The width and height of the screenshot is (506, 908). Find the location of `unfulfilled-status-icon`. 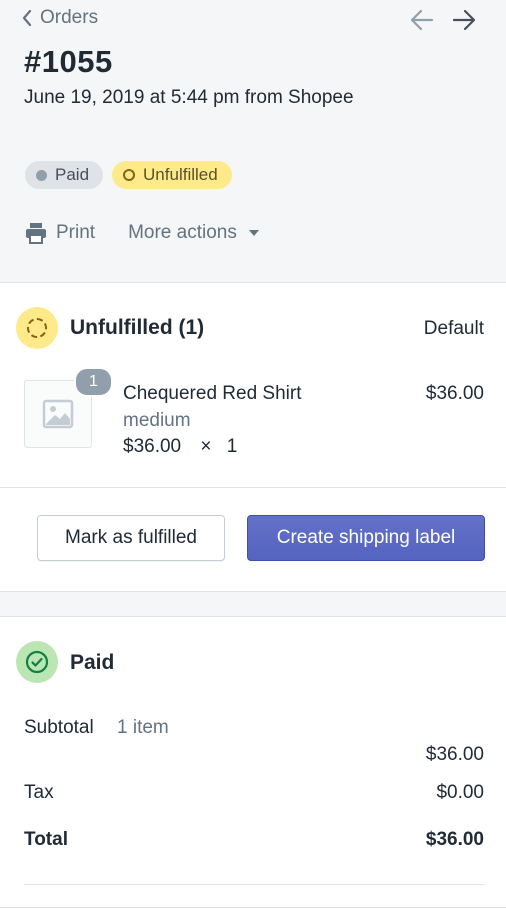

unfulfilled-status-icon is located at coordinates (37, 328).